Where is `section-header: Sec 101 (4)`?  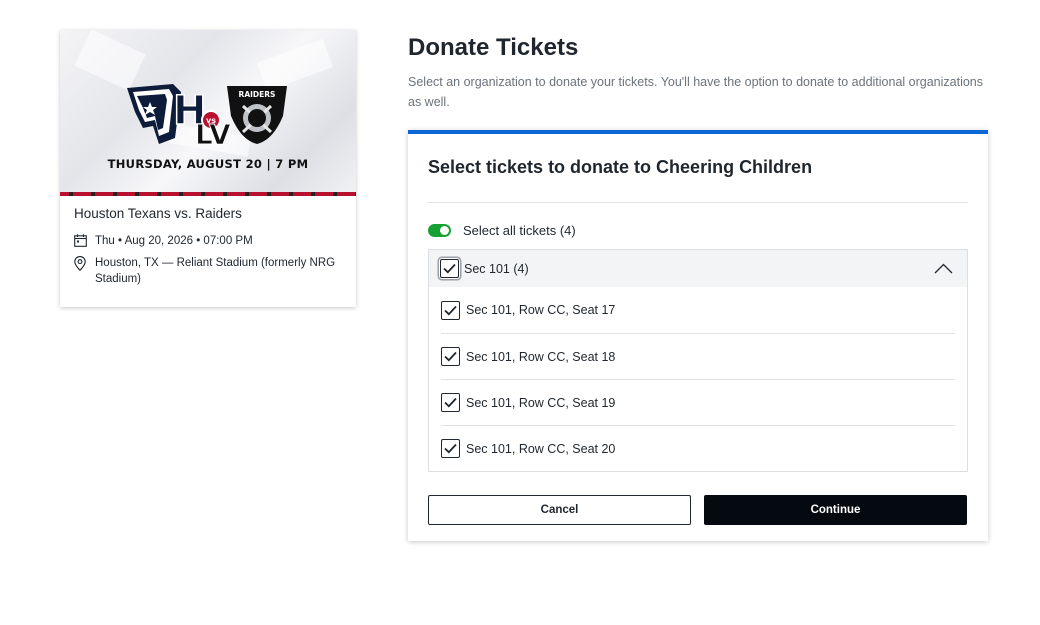
section-header: Sec 101 (4) is located at coordinates (698, 268).